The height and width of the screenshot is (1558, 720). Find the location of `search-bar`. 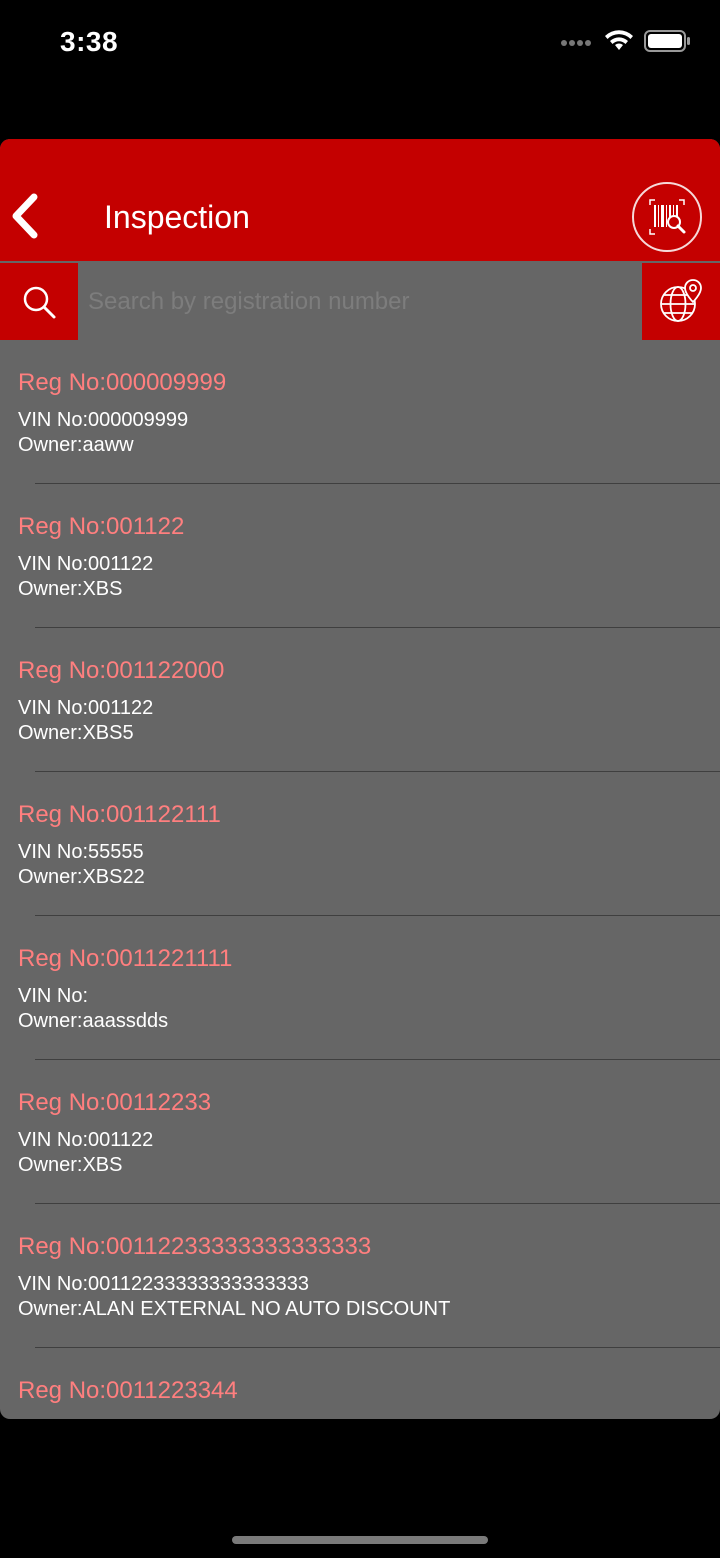

search-bar is located at coordinates (360, 301).